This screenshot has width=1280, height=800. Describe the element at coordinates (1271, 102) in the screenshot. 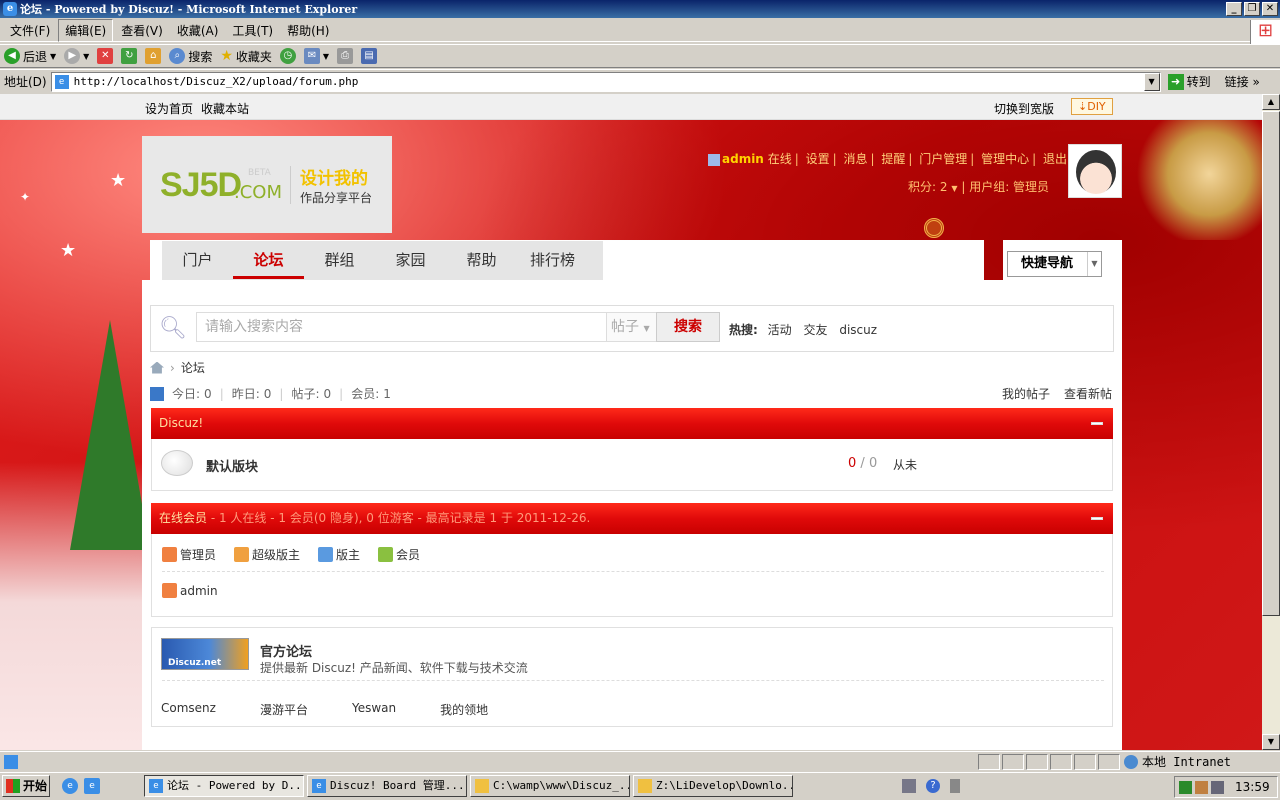

I see `scroll-up-button: ▲` at that location.